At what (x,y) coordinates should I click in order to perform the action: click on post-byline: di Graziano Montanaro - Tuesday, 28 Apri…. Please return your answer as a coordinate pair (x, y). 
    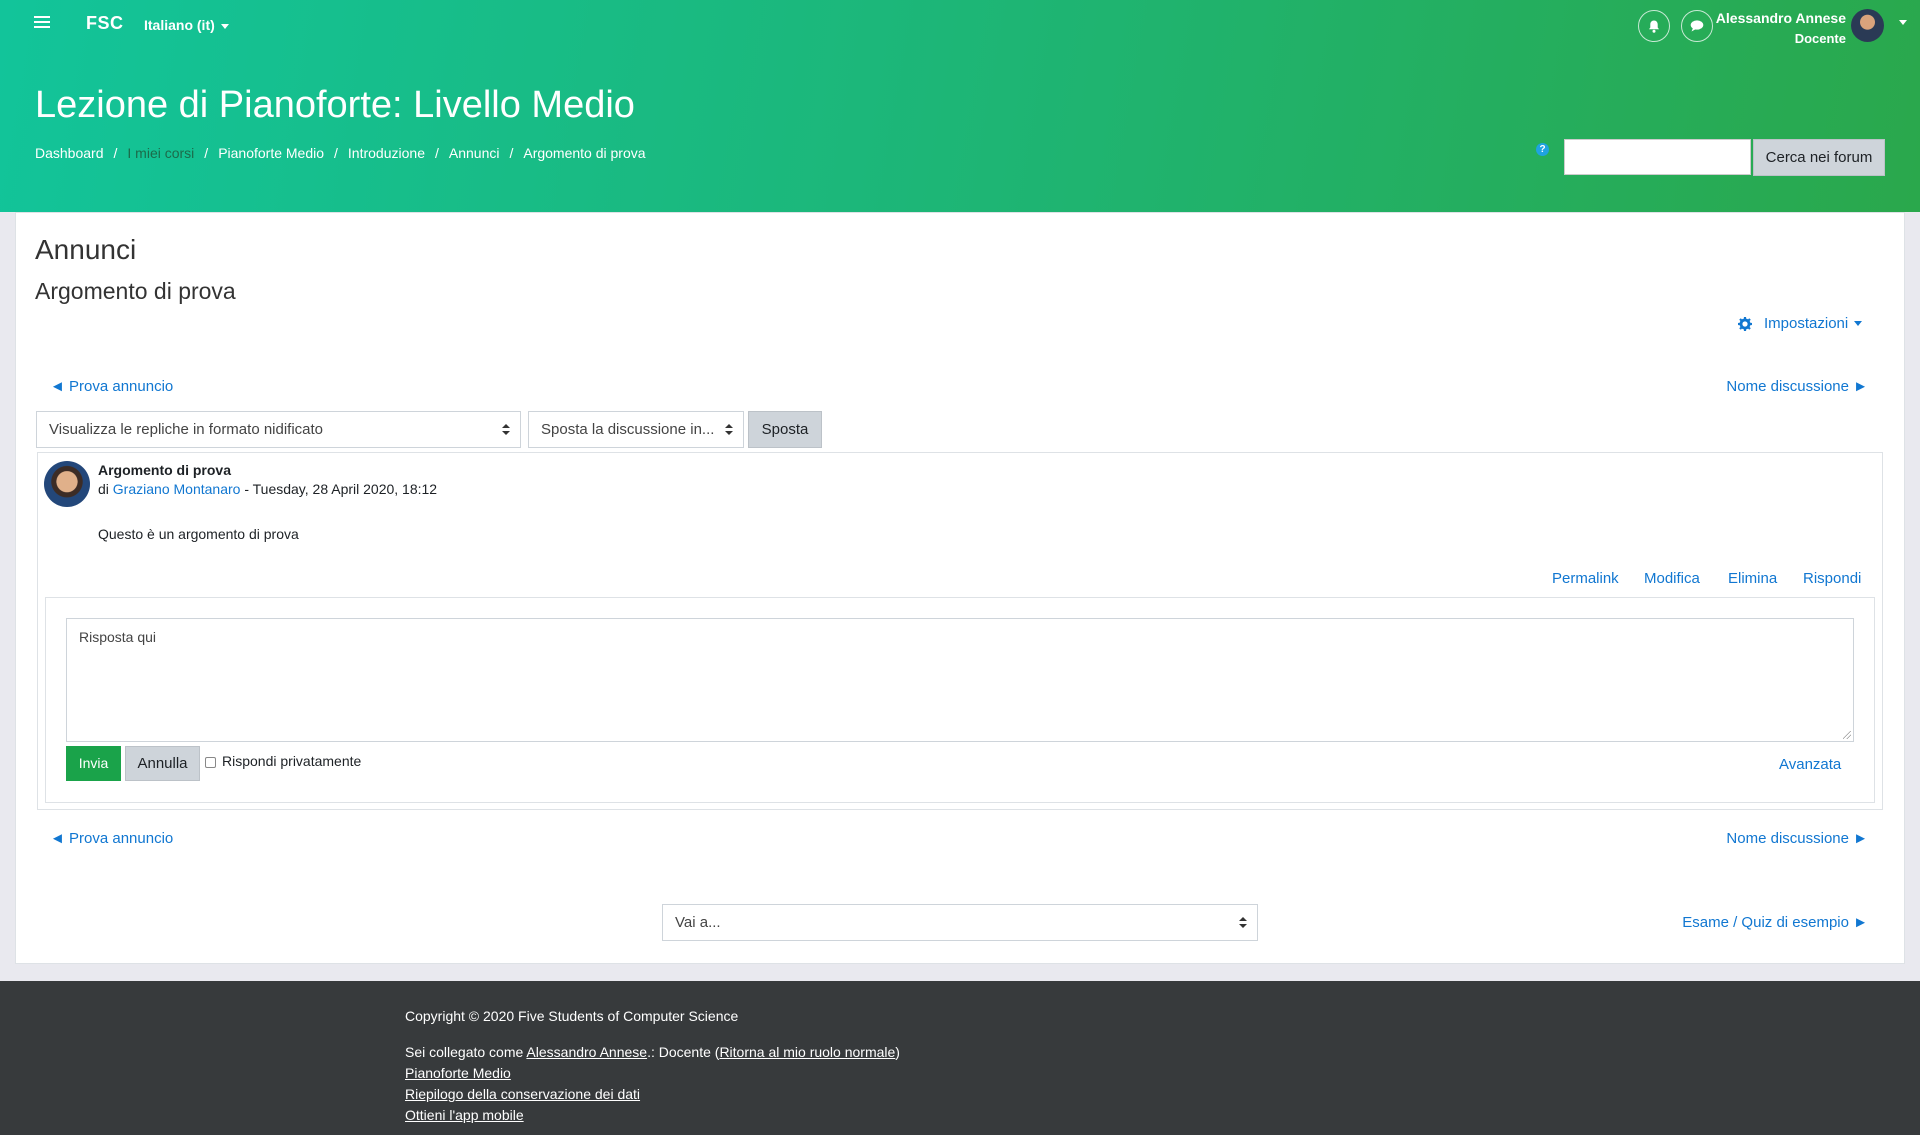
    Looking at the image, I should click on (267, 489).